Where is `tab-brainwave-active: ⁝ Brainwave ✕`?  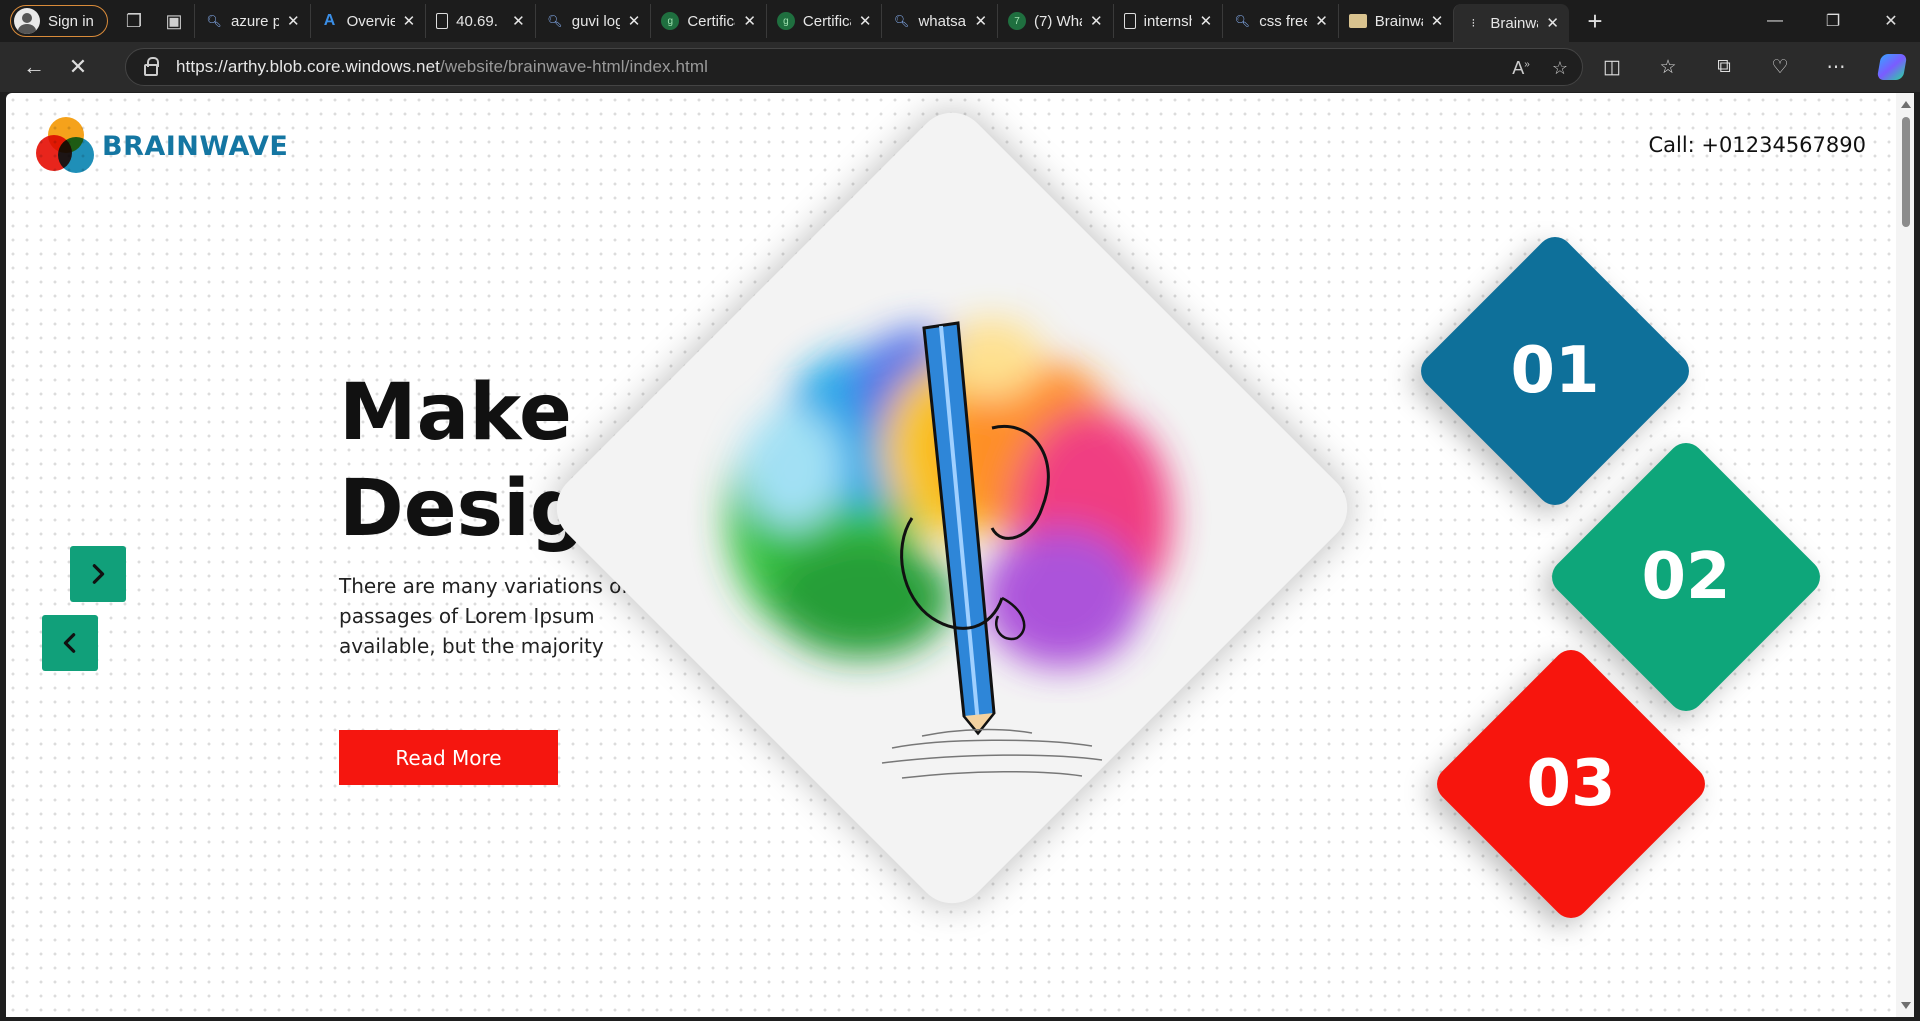
tab-brainwave-active: ⁝ Brainwave ✕ is located at coordinates (1511, 23).